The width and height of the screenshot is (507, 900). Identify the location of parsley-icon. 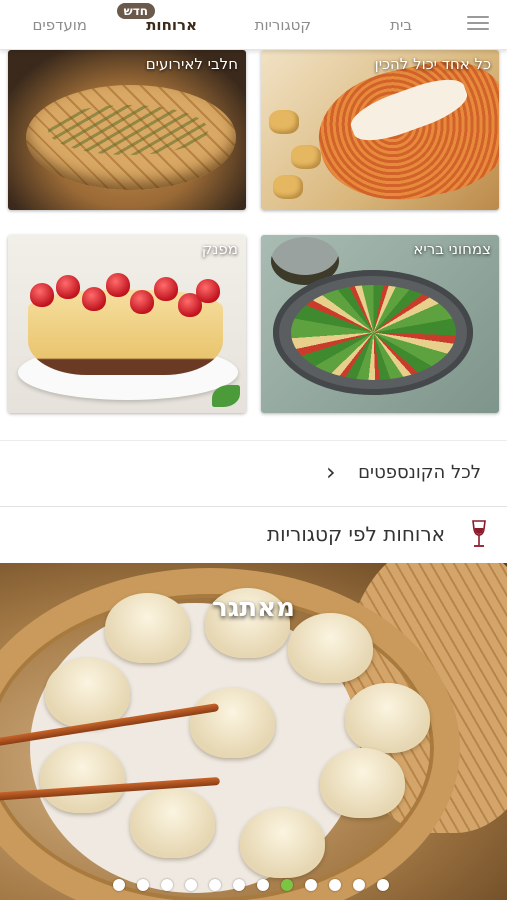
(226, 396).